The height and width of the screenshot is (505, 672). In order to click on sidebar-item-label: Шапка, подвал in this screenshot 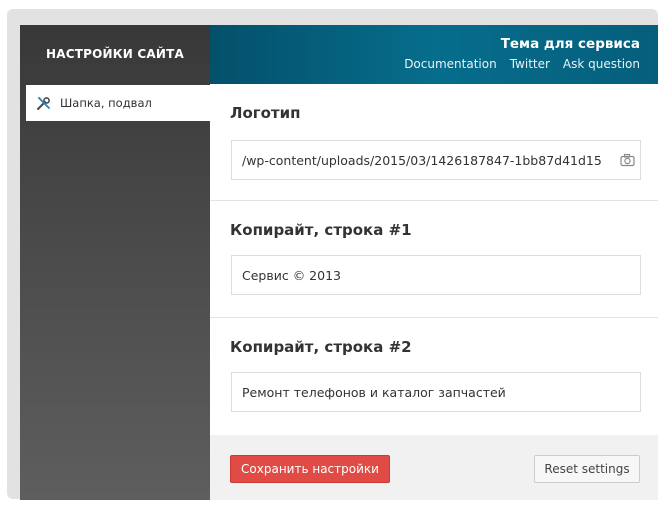, I will do `click(106, 103)`.